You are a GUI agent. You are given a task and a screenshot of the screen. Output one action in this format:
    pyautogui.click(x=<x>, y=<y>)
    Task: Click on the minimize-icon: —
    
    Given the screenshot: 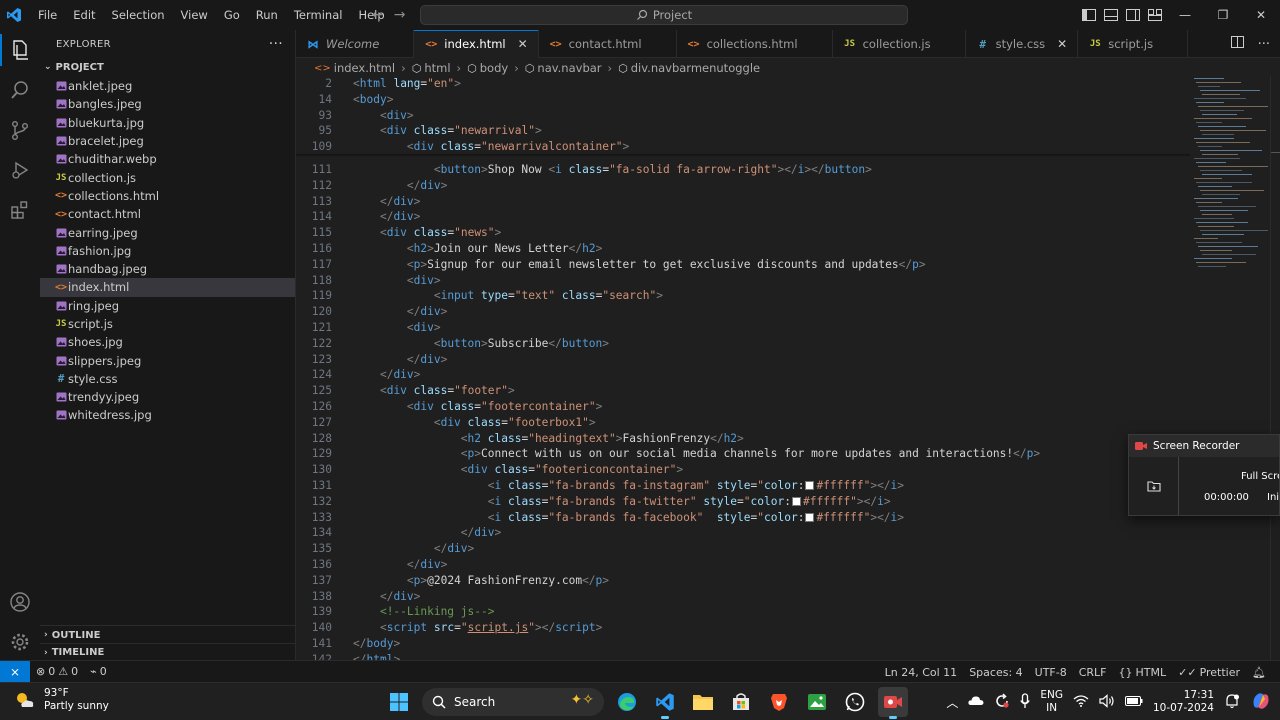 What is the action you would take?
    pyautogui.click(x=1185, y=15)
    